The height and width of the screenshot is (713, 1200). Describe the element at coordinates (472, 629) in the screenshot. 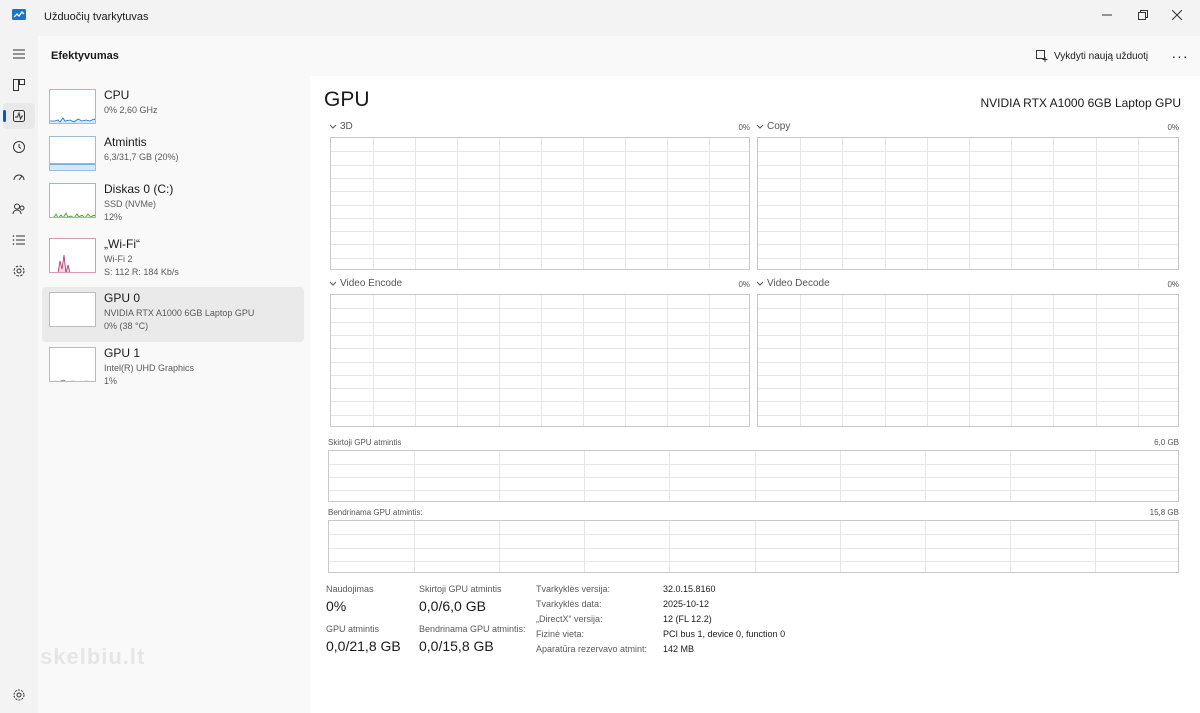

I see `shared-memory-stat-label: Bendrinama GPU atmintis:` at that location.